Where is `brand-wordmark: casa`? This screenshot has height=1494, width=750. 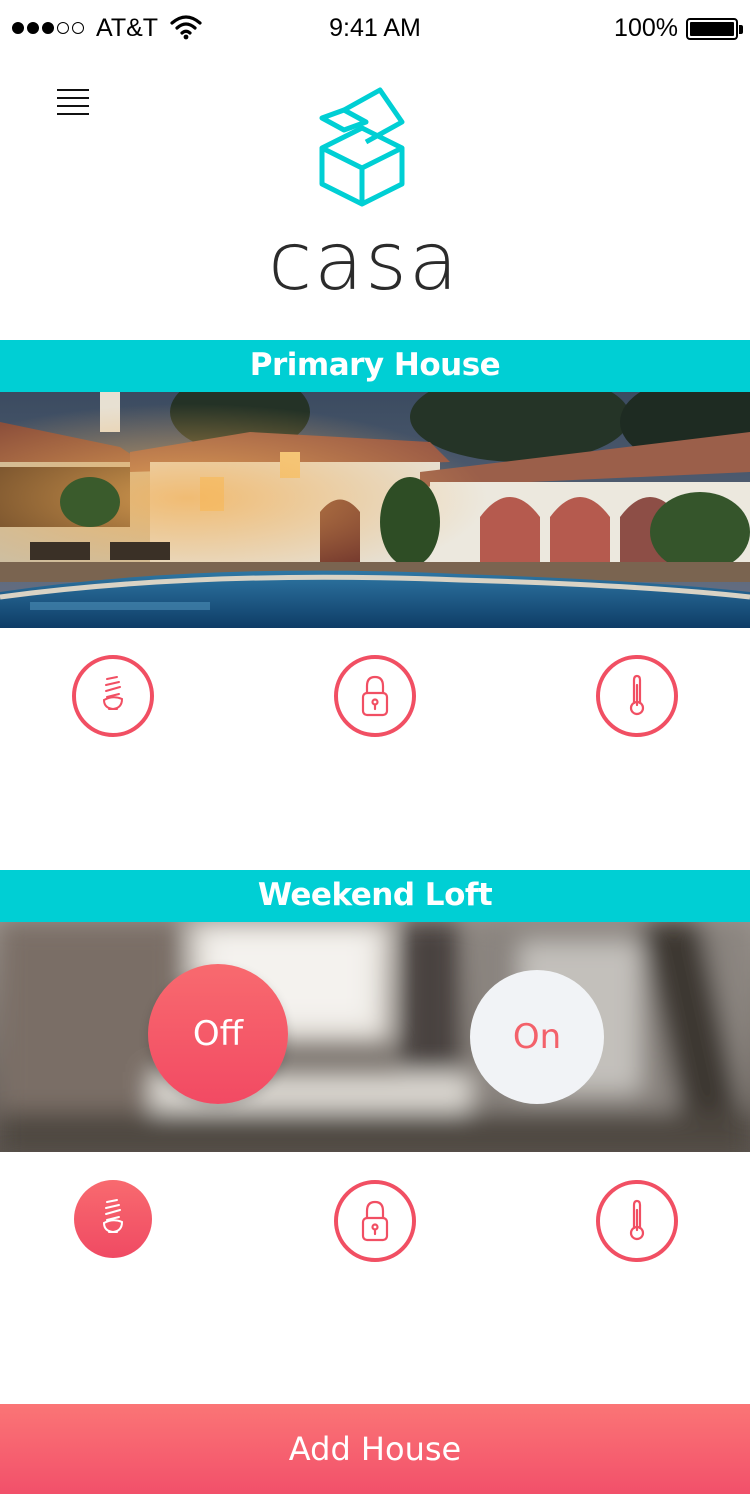
brand-wordmark: casa is located at coordinates (364, 261).